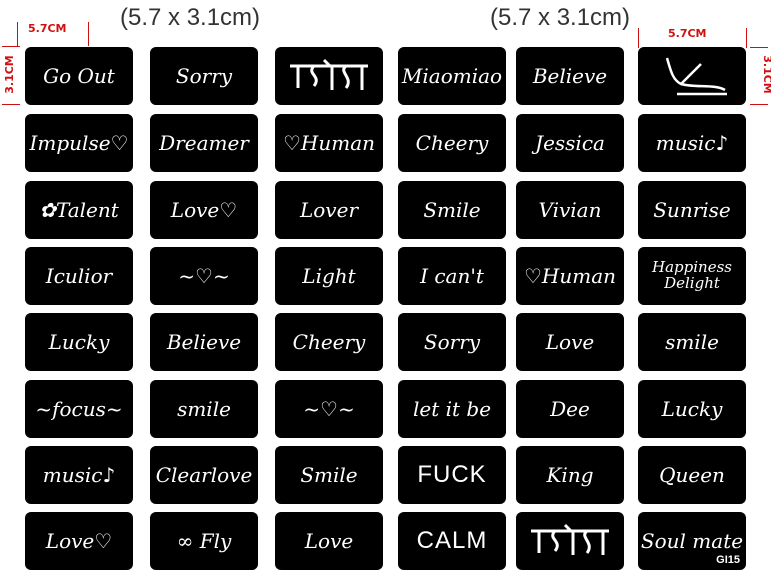  What do you see at coordinates (765, 74) in the screenshot?
I see `height-dimension-right: 3.1CM` at bounding box center [765, 74].